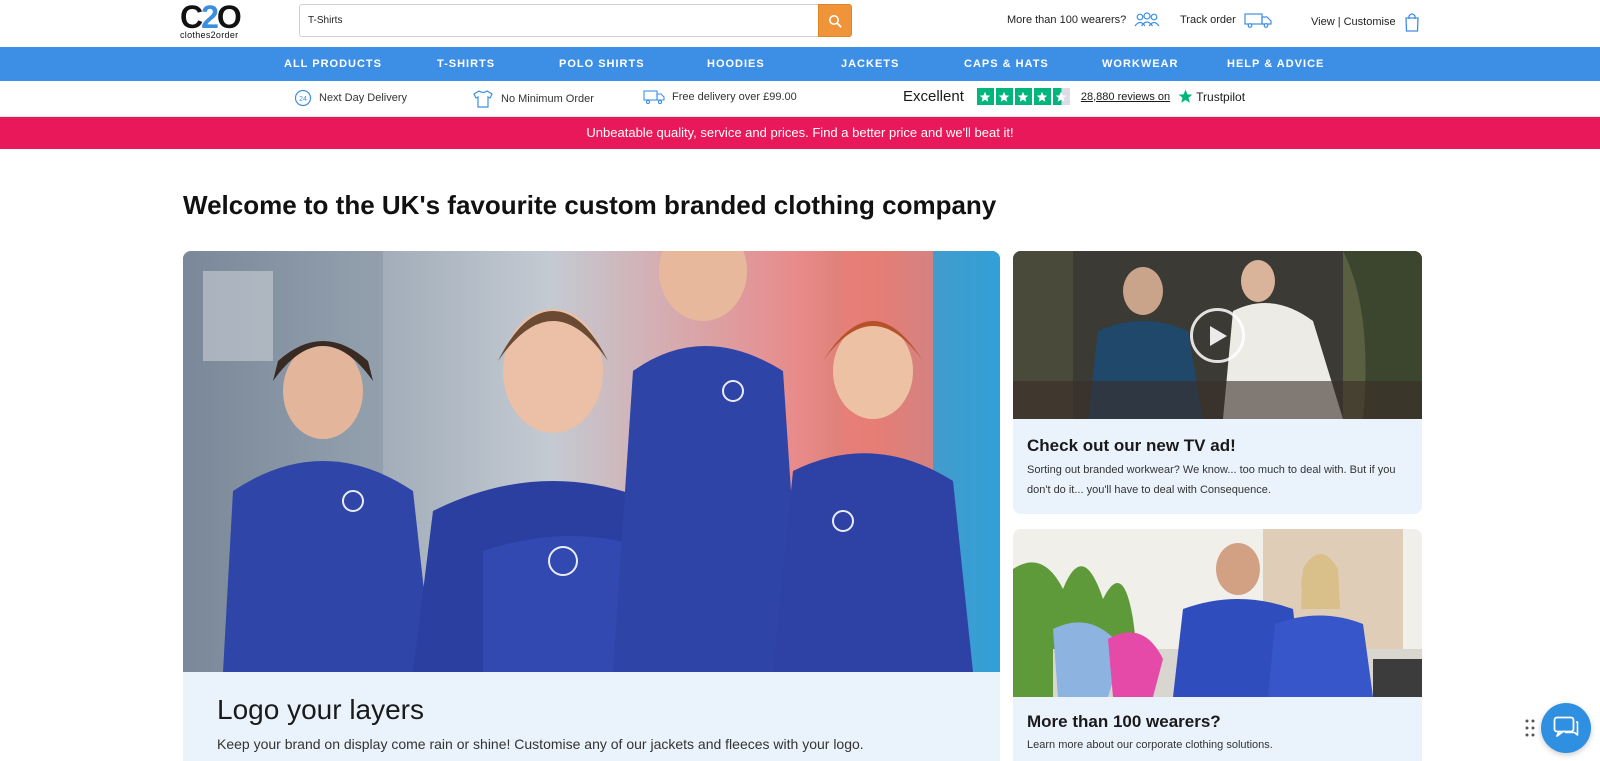 The image size is (1600, 761). Describe the element at coordinates (1217, 613) in the screenshot. I see `corporate-image` at that location.